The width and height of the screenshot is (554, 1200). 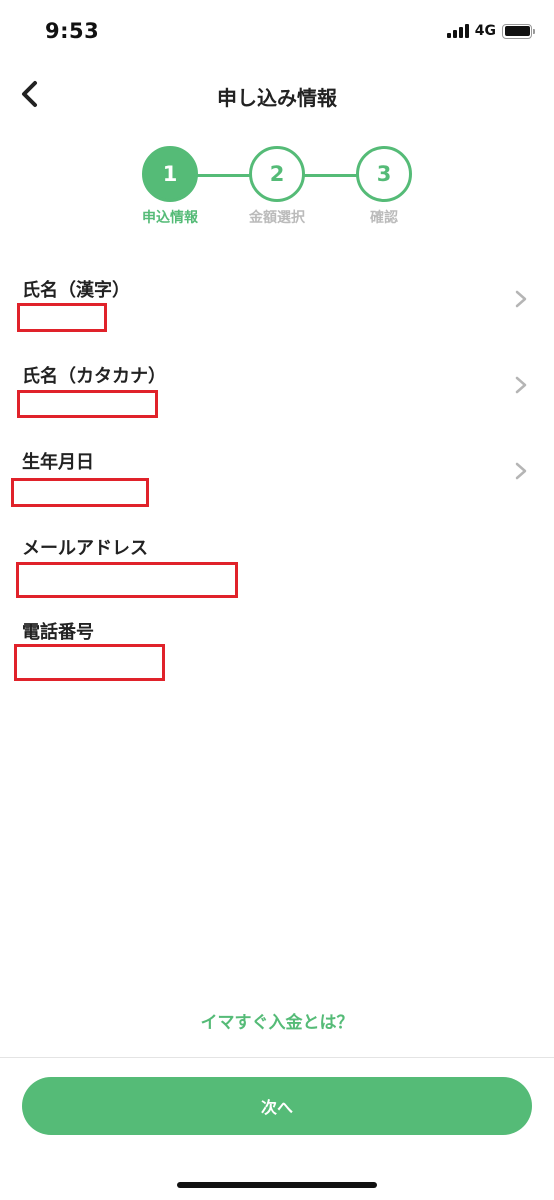 I want to click on step-label: 確認, so click(x=384, y=218).